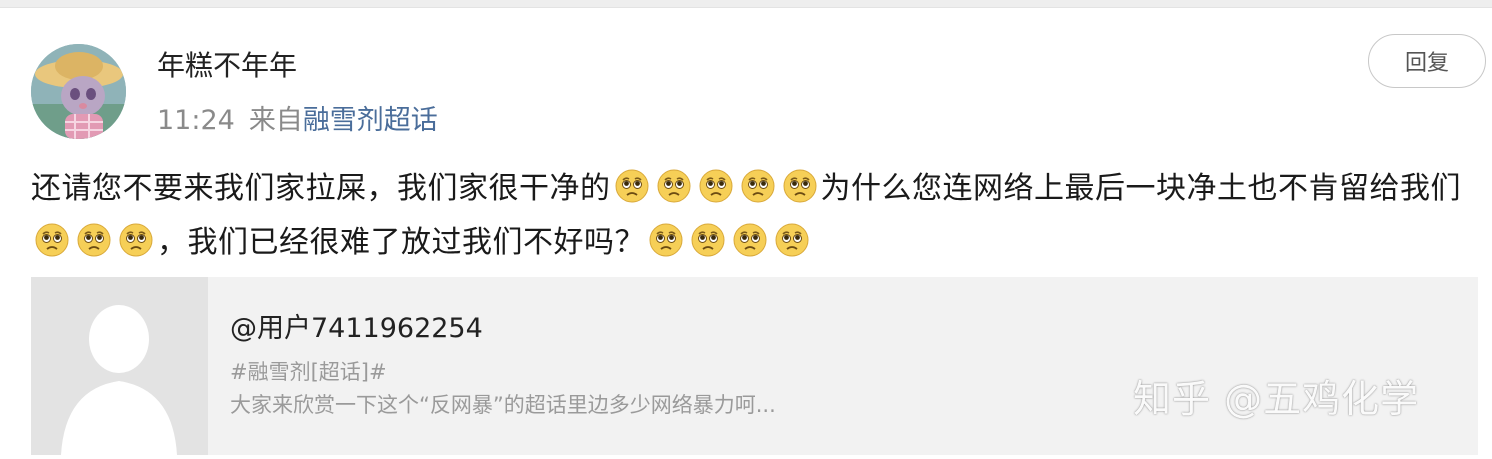  I want to click on default-user-silhouette-icon, so click(119, 366).